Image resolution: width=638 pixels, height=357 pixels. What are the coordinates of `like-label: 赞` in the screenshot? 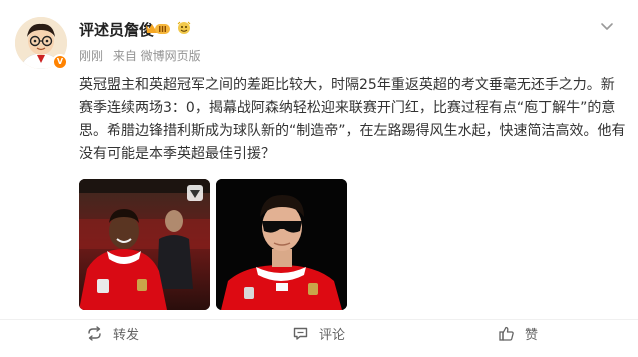 It's located at (532, 335).